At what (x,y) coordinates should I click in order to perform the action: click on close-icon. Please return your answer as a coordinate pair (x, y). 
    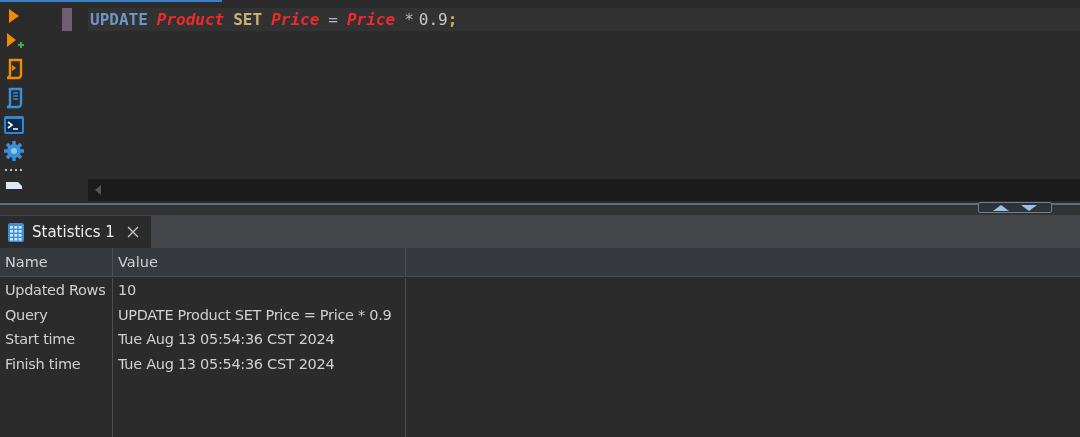
    Looking at the image, I should click on (132, 232).